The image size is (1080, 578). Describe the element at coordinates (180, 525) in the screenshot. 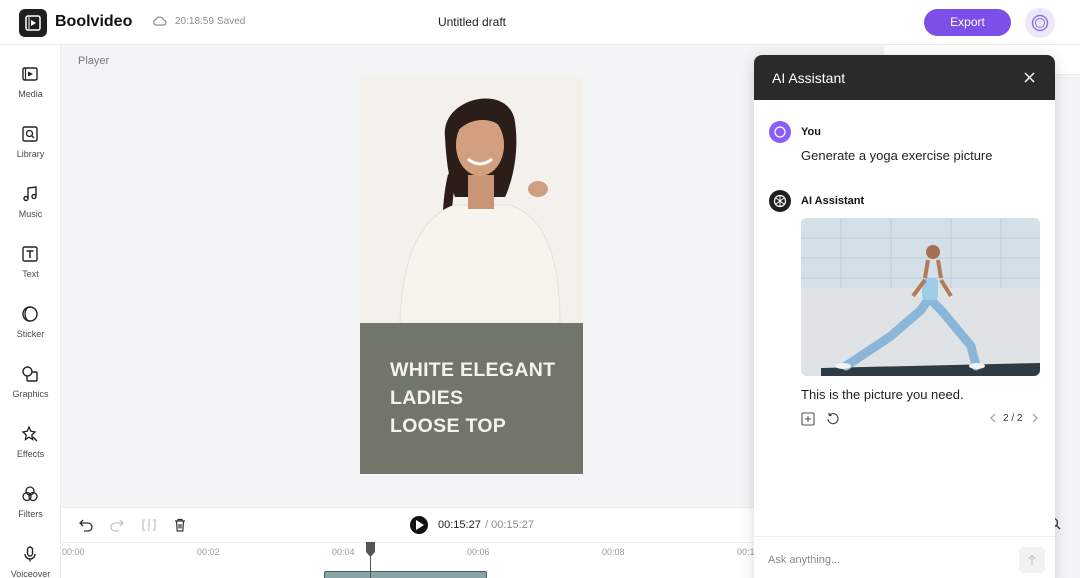

I see `delete-icon` at that location.